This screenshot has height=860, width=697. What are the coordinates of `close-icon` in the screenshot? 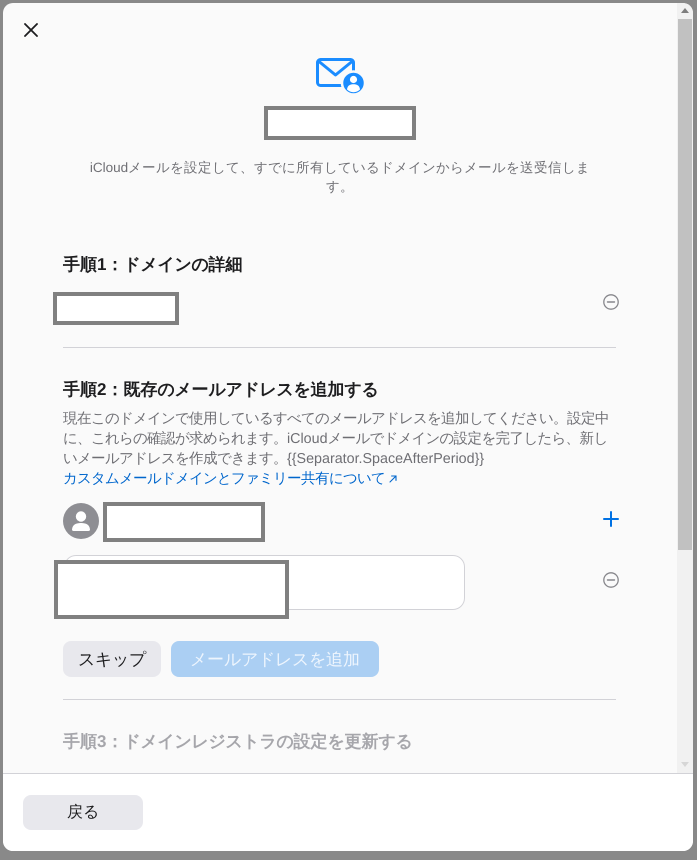 It's located at (31, 30).